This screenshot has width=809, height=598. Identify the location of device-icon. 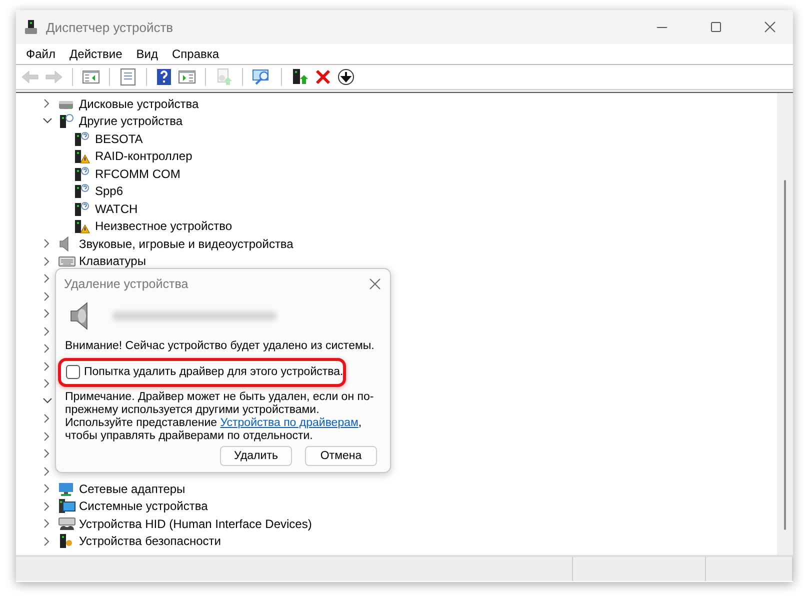
(31, 27).